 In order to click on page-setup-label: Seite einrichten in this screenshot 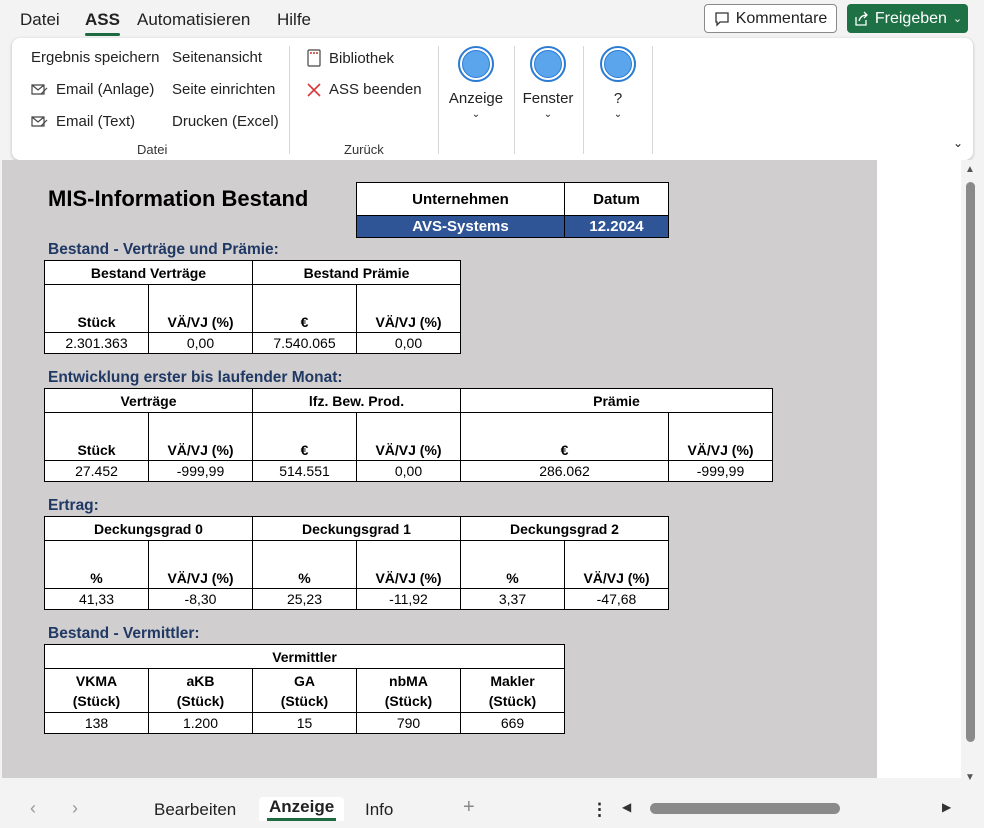, I will do `click(224, 89)`.